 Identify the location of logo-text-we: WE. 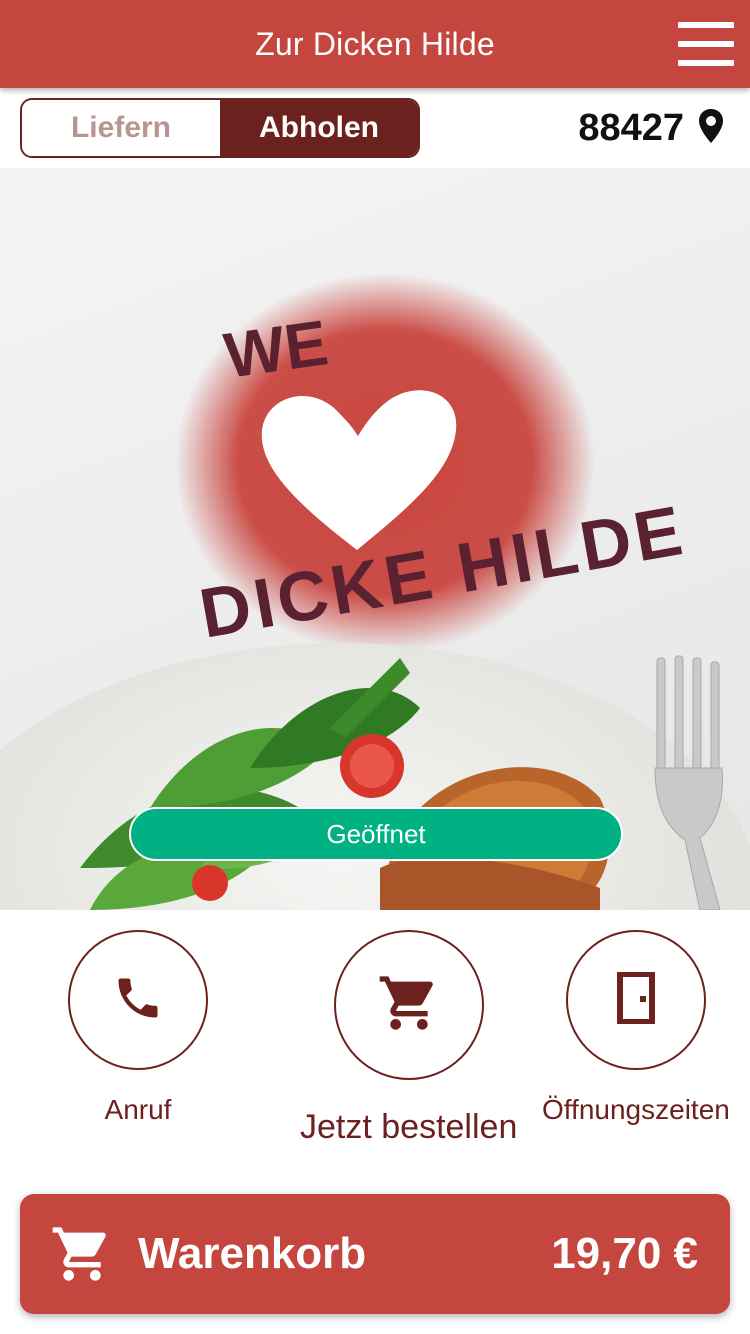
(276, 349).